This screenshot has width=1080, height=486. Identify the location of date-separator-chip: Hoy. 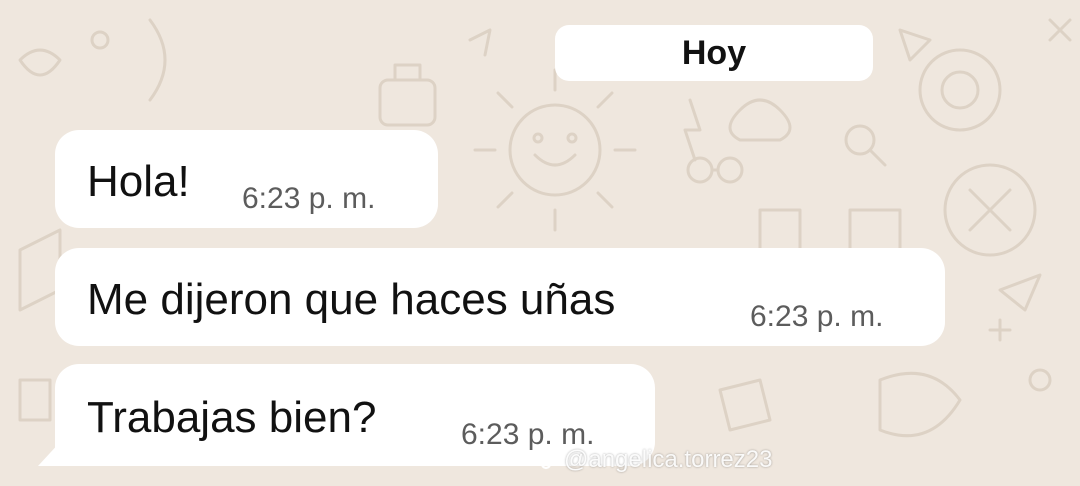
(714, 53).